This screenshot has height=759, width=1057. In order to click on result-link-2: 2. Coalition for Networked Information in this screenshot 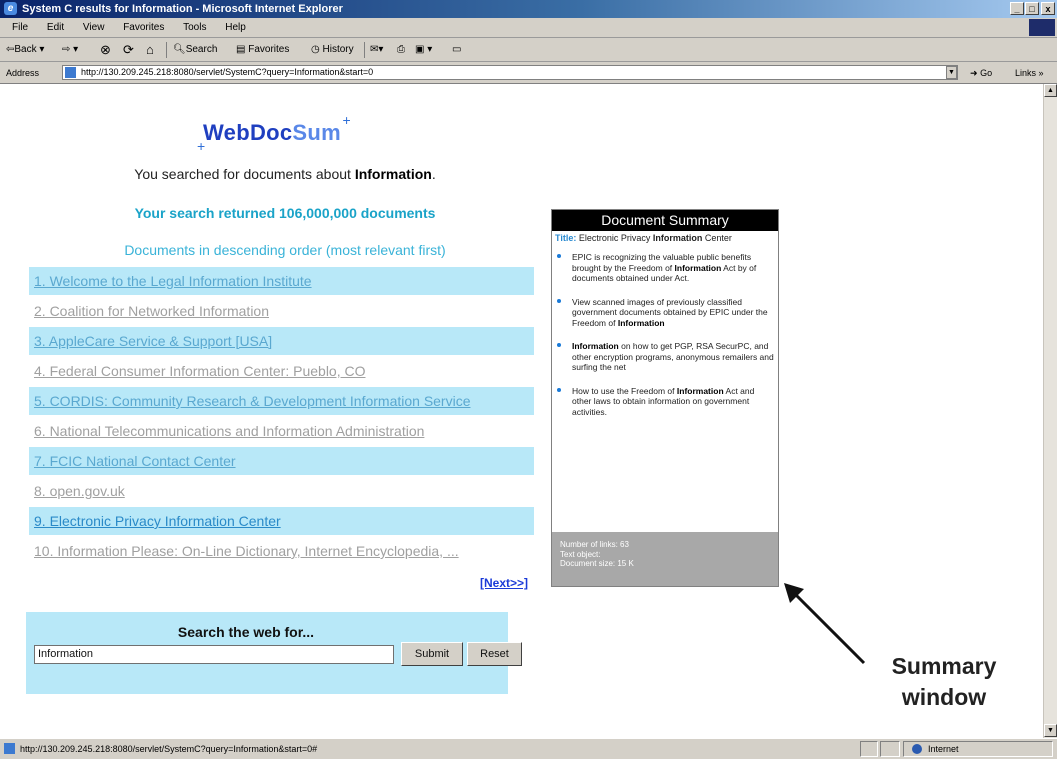, I will do `click(281, 311)`.